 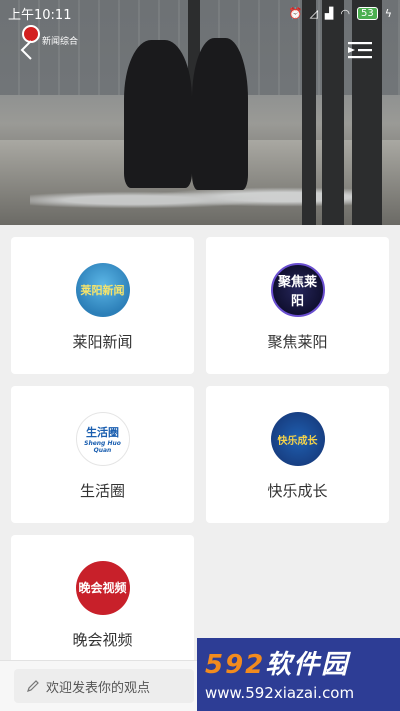 What do you see at coordinates (60, 42) in the screenshot?
I see `channel-name: 新闻综合` at bounding box center [60, 42].